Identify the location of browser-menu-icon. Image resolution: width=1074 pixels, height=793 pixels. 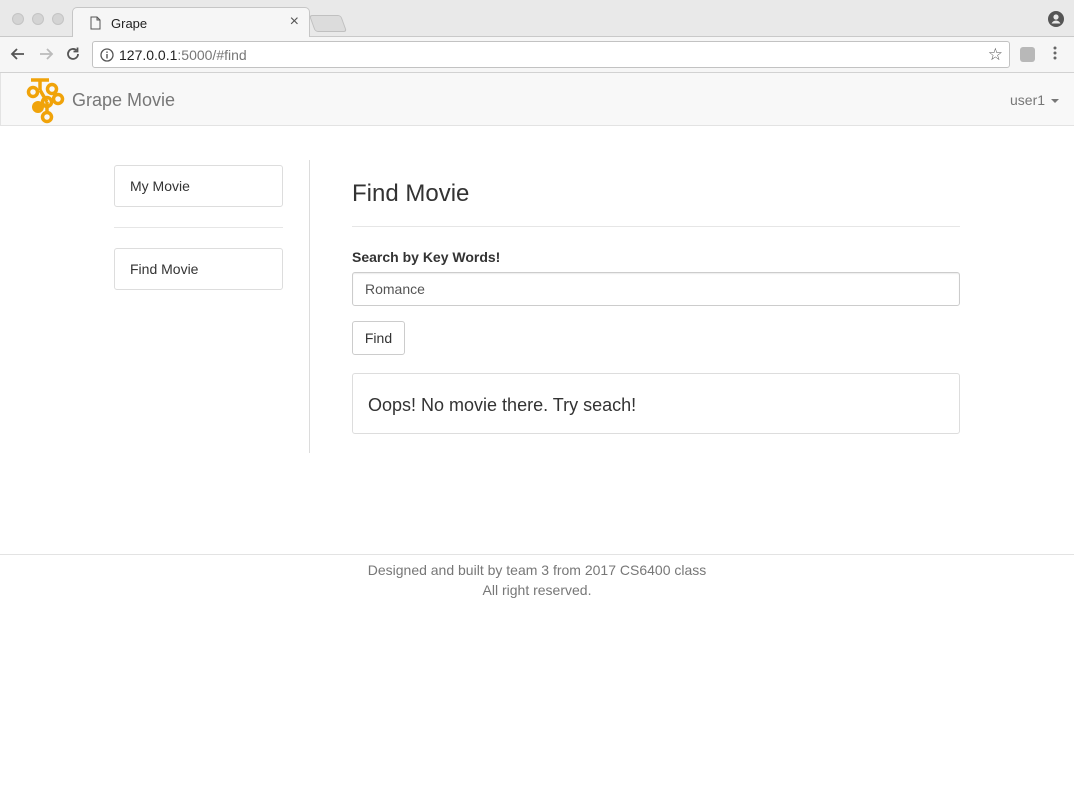
(1055, 53).